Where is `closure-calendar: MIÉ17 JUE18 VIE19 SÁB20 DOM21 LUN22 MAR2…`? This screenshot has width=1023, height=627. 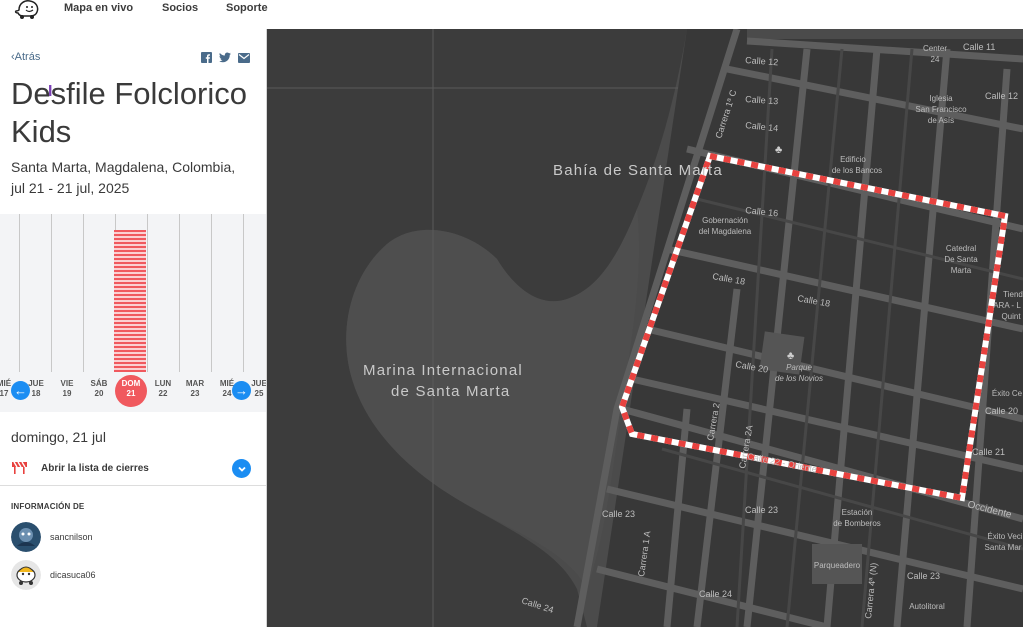
closure-calendar: MIÉ17 JUE18 VIE19 SÁB20 DOM21 LUN22 MAR2… is located at coordinates (133, 313).